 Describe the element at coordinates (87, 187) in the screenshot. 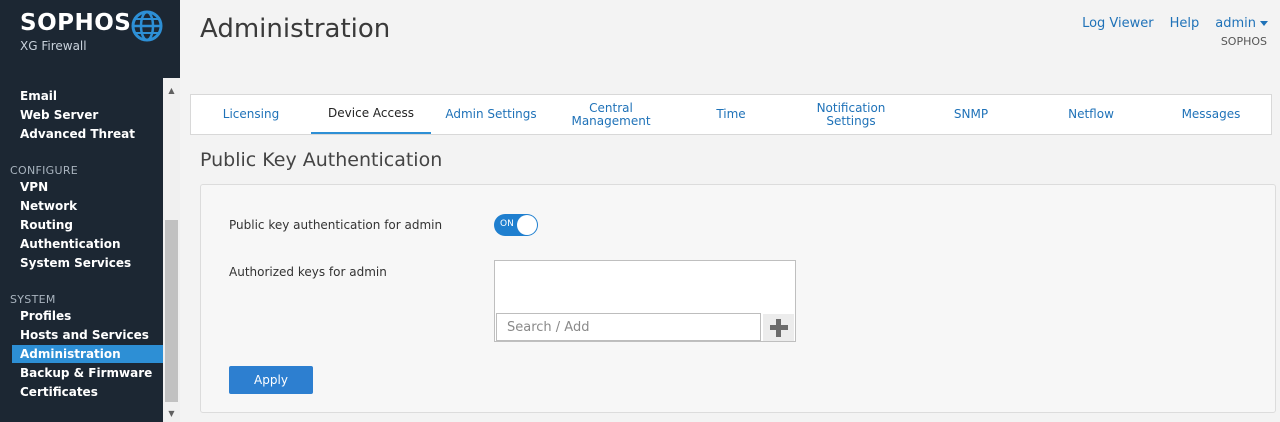

I see `sidebar-item-vpn: VPN` at that location.